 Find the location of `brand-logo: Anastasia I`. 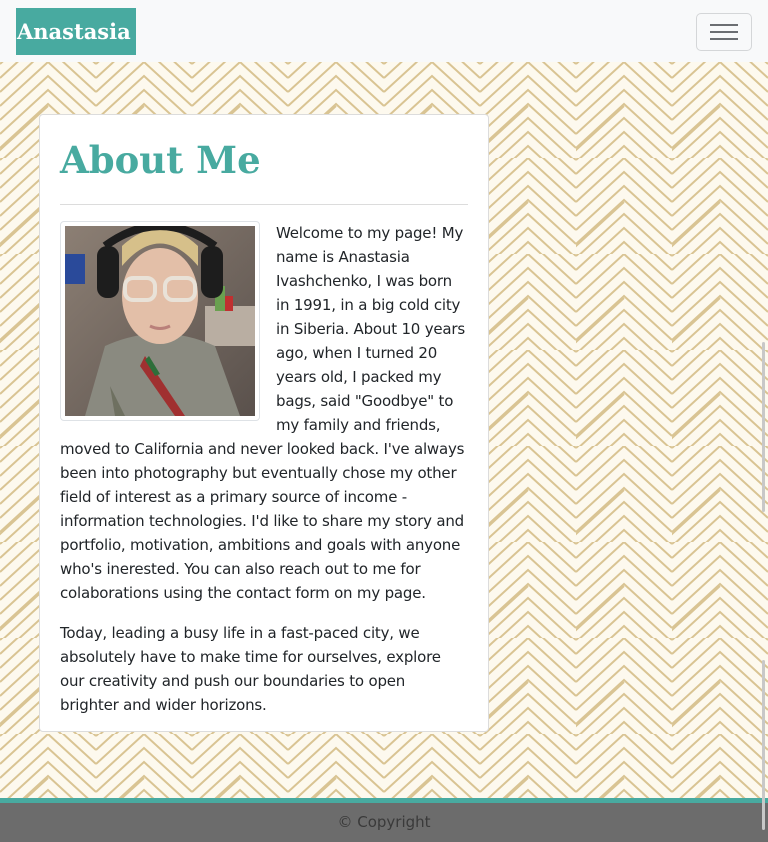

brand-logo: Anastasia I is located at coordinates (76, 31).